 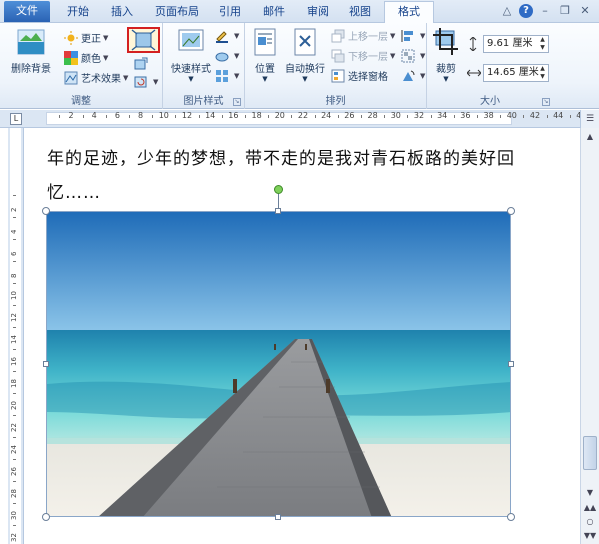 I want to click on height-spinner: 9.61 厘米 ▲ ▼, so click(x=516, y=44).